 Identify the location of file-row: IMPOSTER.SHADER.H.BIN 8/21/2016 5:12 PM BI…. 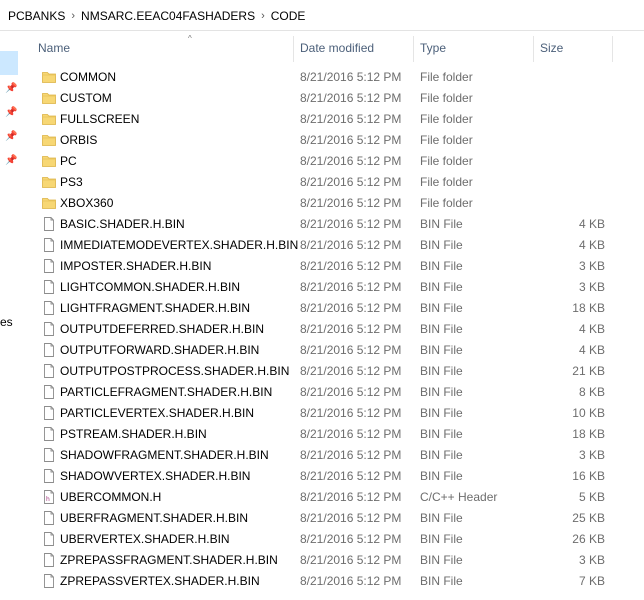
(337, 266).